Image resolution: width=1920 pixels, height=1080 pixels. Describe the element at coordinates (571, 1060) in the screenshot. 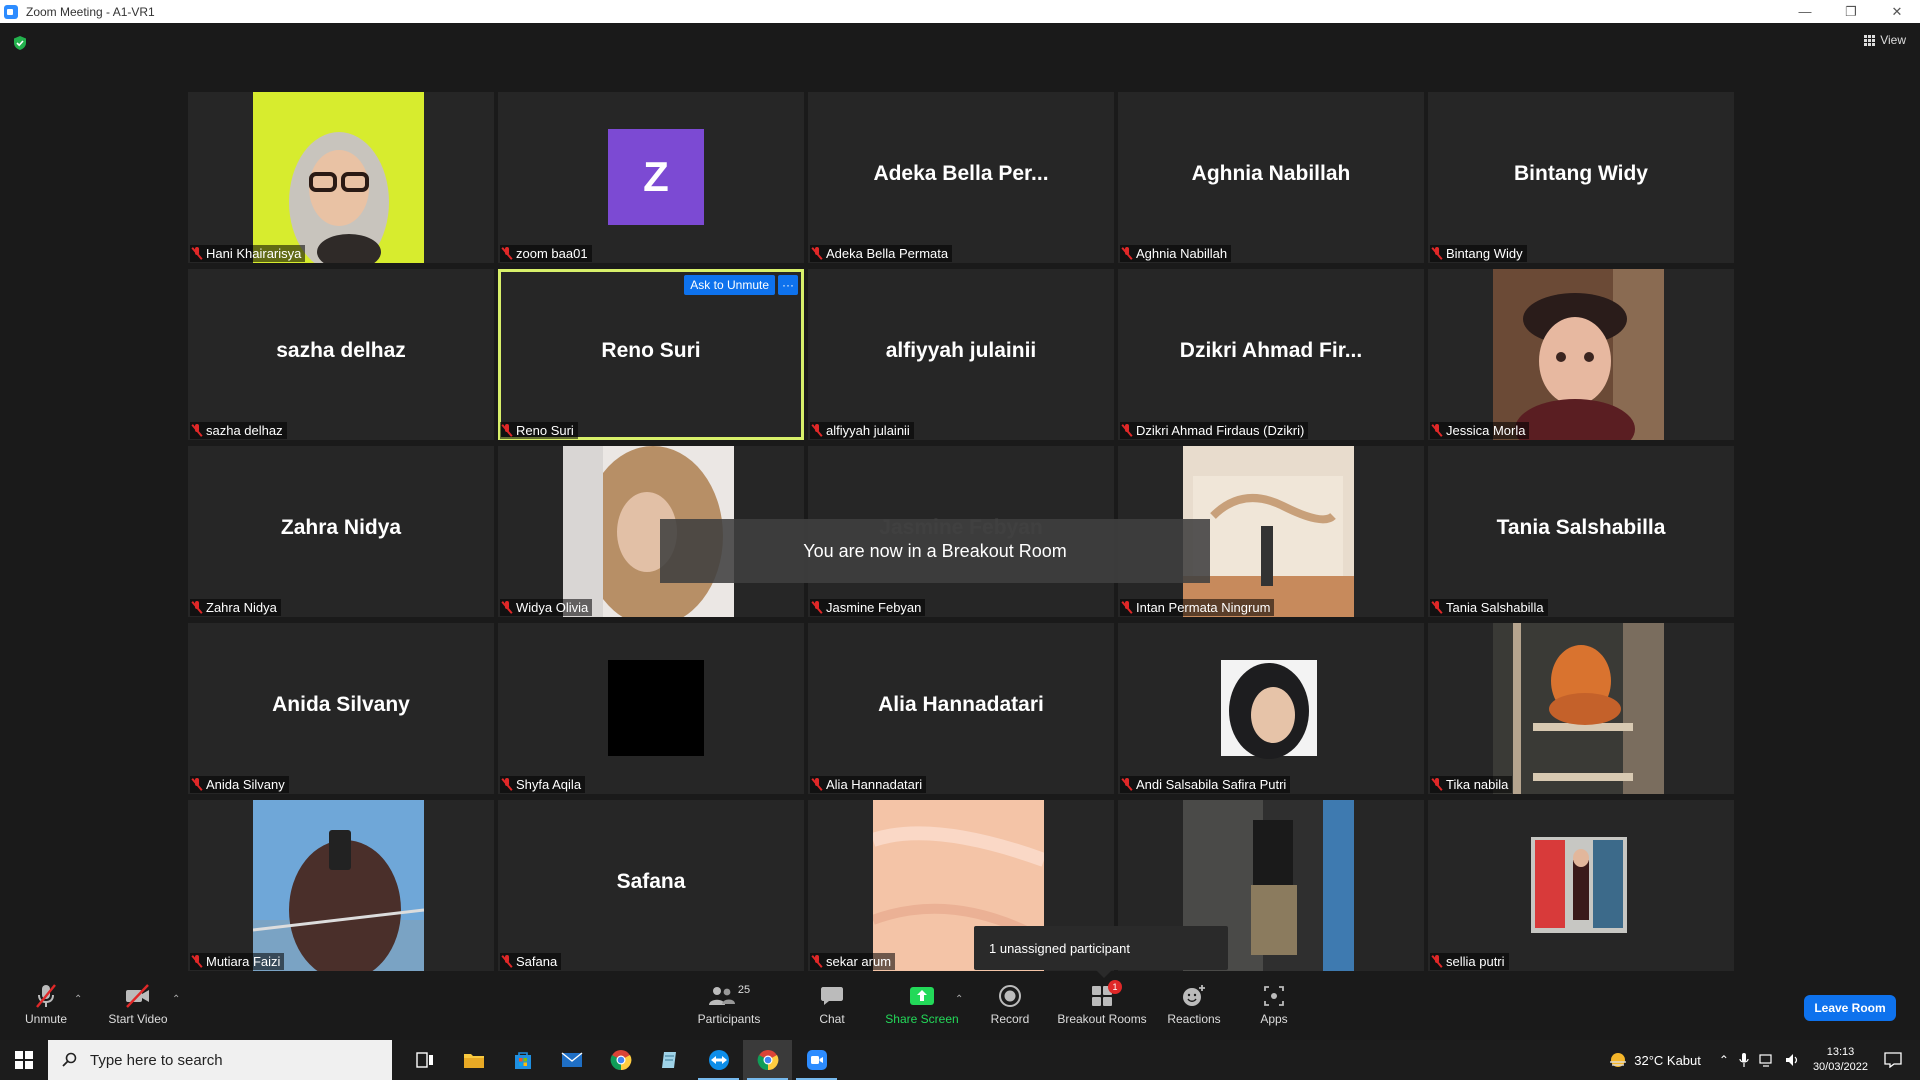

I see `mail-button` at that location.